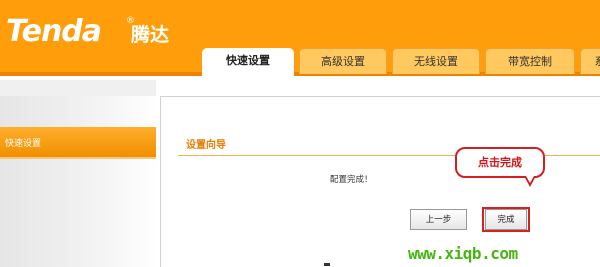 The width and height of the screenshot is (600, 267). What do you see at coordinates (343, 61) in the screenshot?
I see `tab-advanced-settings: 高级设置` at bounding box center [343, 61].